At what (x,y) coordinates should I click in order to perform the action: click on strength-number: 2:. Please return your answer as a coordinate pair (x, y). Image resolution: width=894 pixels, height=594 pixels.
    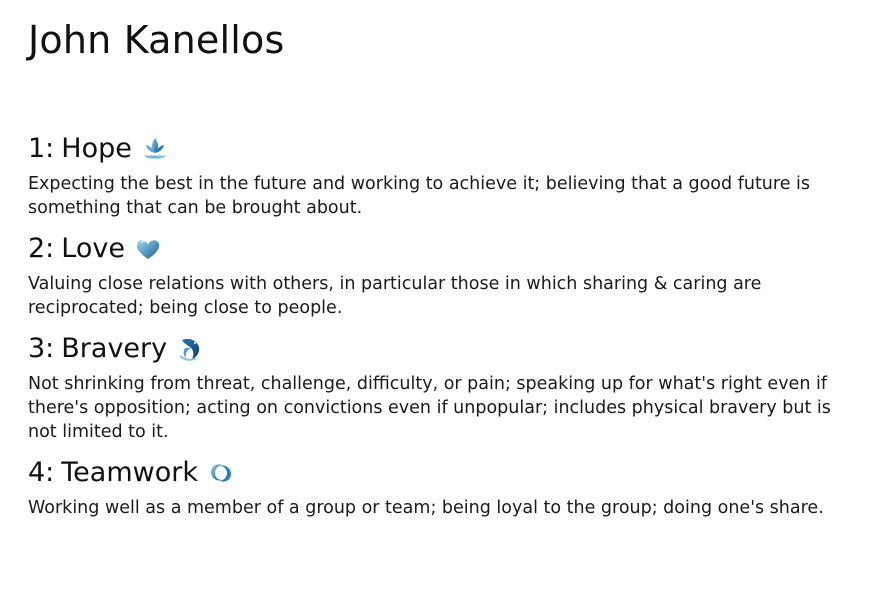
    Looking at the image, I should click on (41, 248).